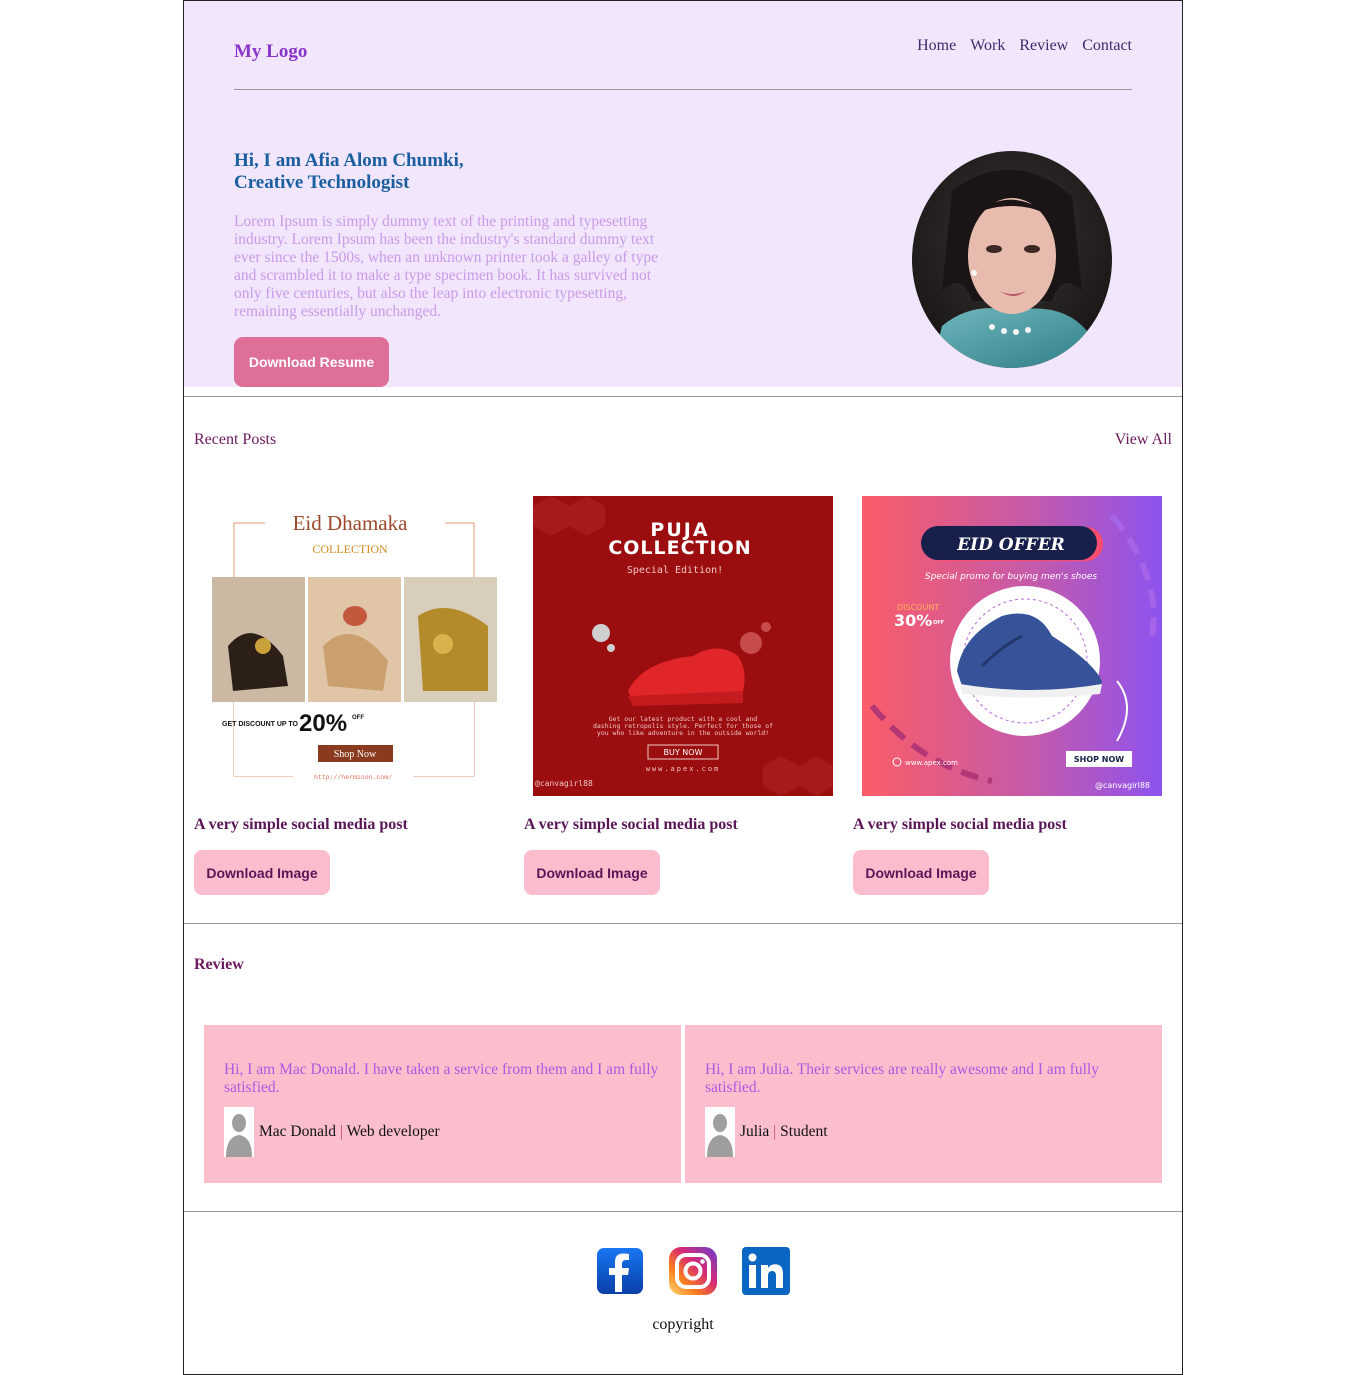  I want to click on banner-heading-2: COLLECTION, so click(679, 548).